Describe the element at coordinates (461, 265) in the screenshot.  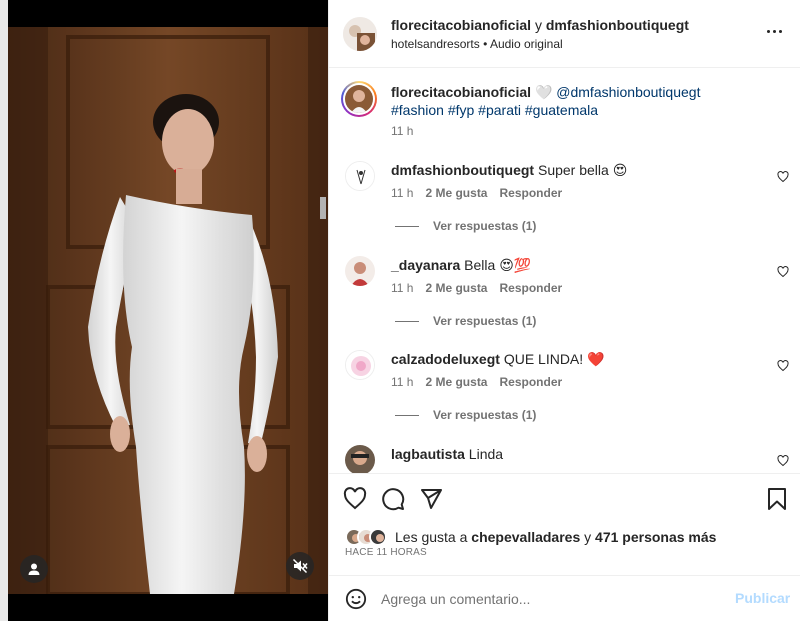
I see `comment-body: _dayanara Bella 😍💯` at that location.